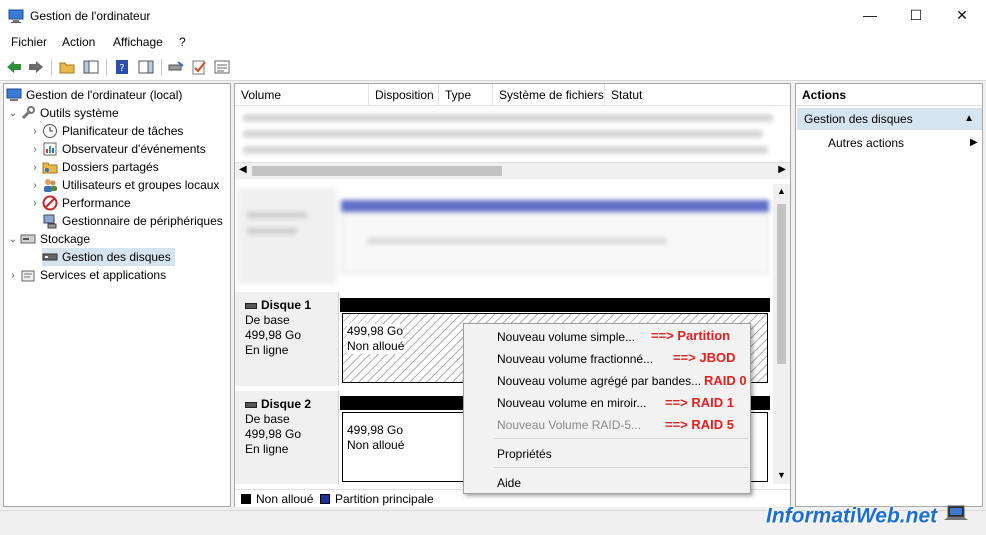 This screenshot has width=986, height=535. Describe the element at coordinates (91, 67) in the screenshot. I see `show-hide-tree-icon` at that location.